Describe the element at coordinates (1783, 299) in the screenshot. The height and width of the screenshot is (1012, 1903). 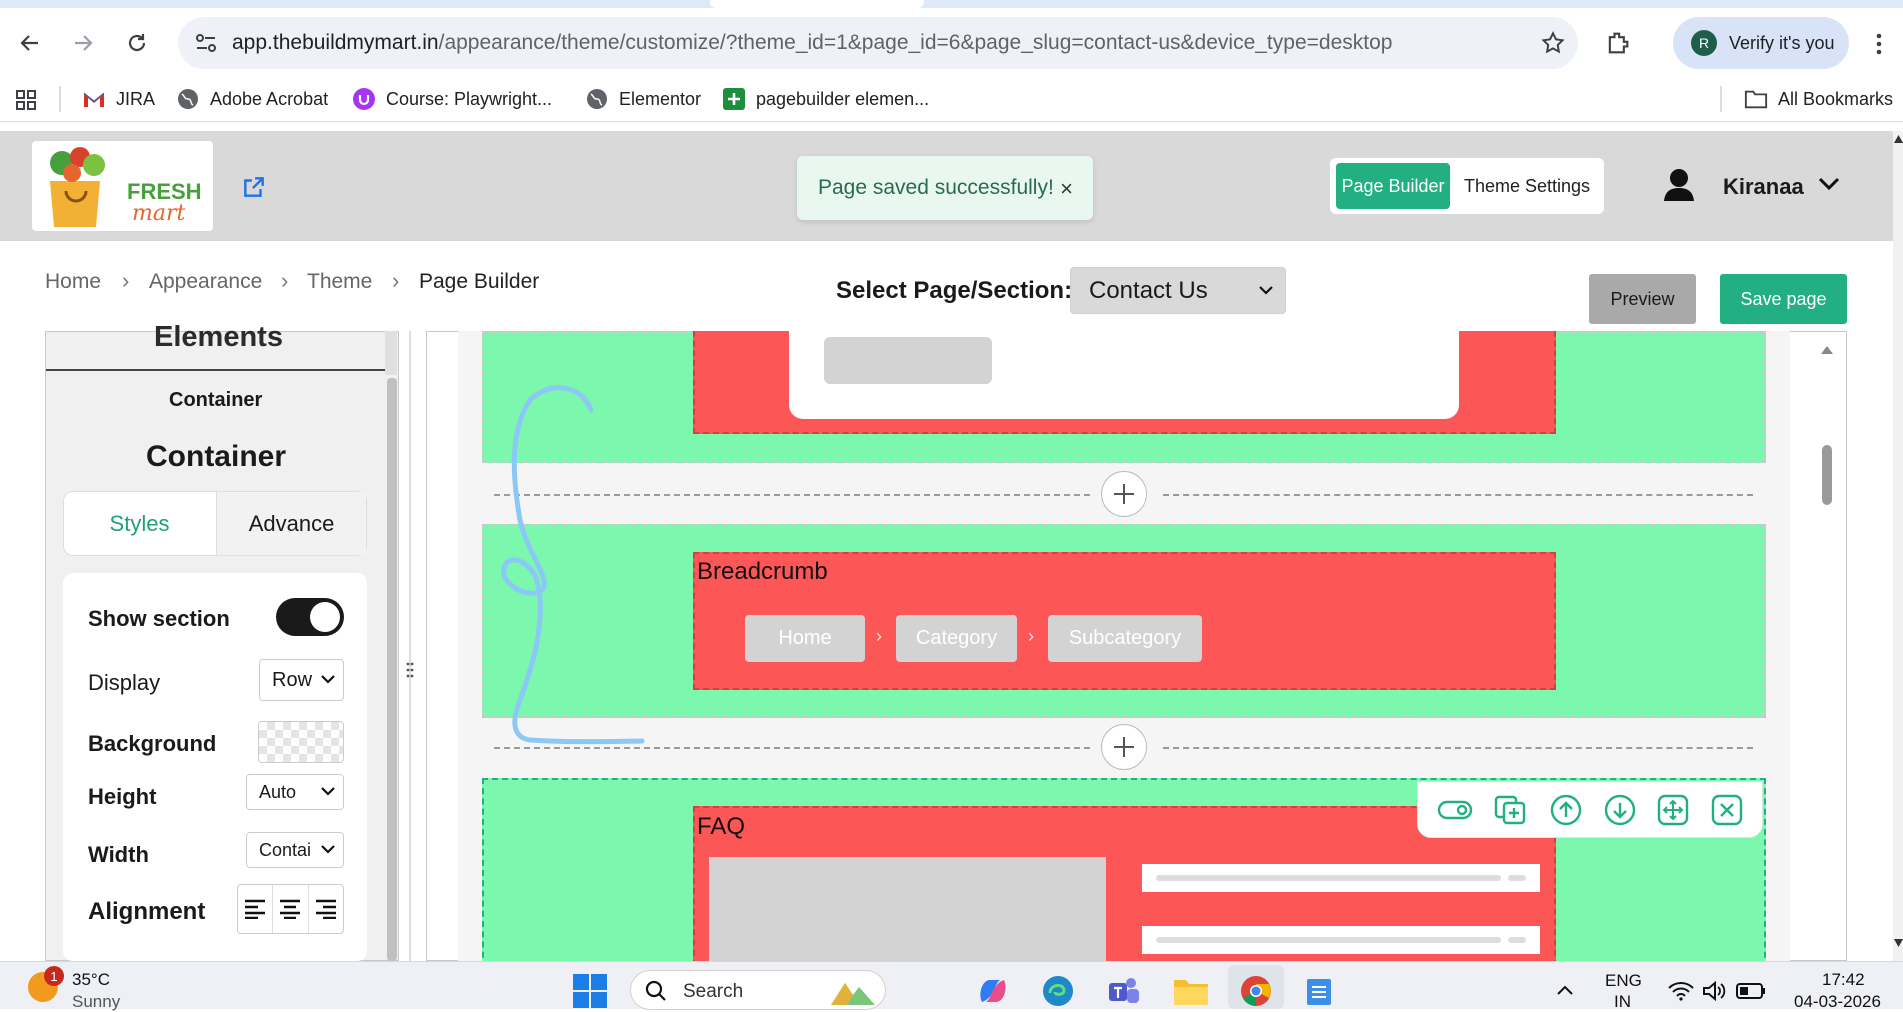
I see `save-page-button: Save page` at that location.